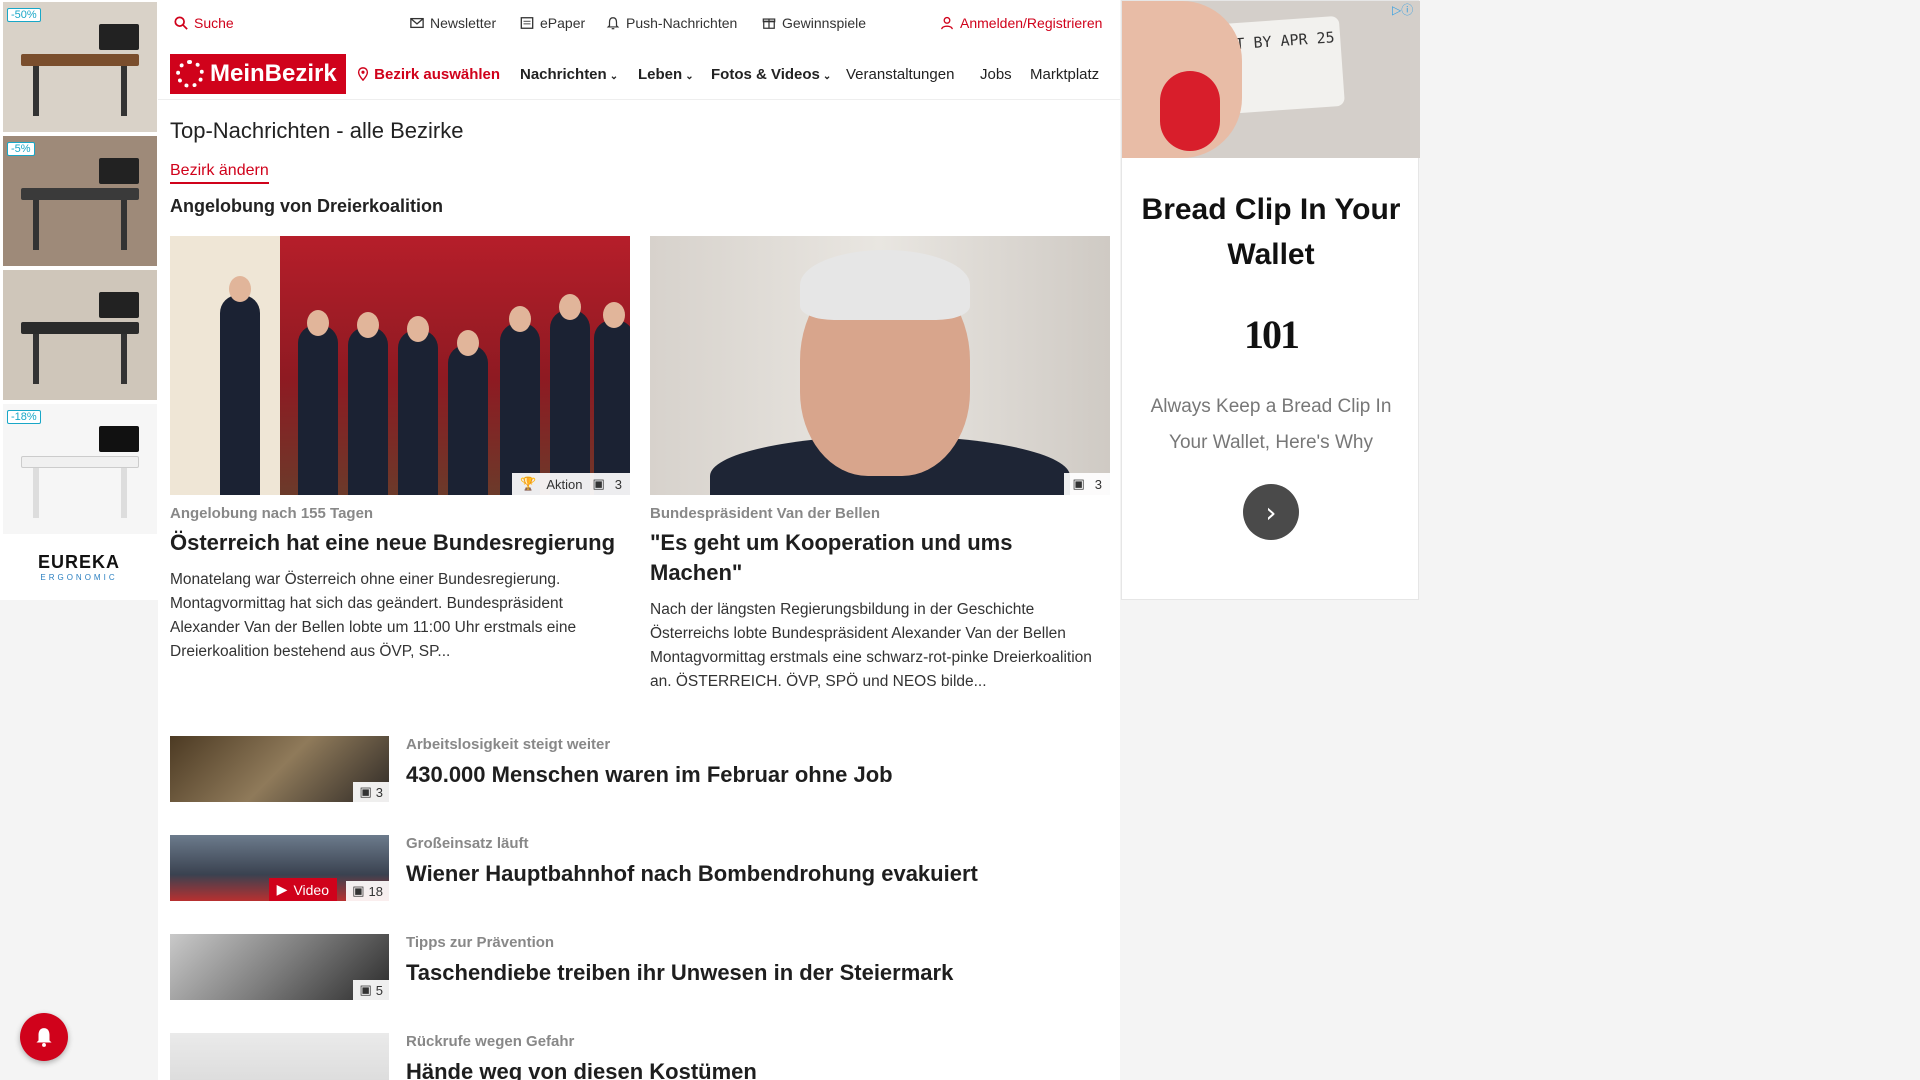 The image size is (1920, 1080). What do you see at coordinates (1271, 232) in the screenshot?
I see `ad-title: Bread Clip In Your Wallet` at bounding box center [1271, 232].